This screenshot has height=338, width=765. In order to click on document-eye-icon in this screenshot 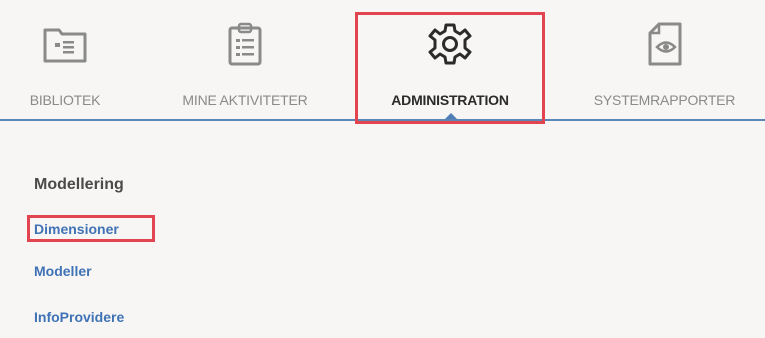, I will do `click(665, 44)`.